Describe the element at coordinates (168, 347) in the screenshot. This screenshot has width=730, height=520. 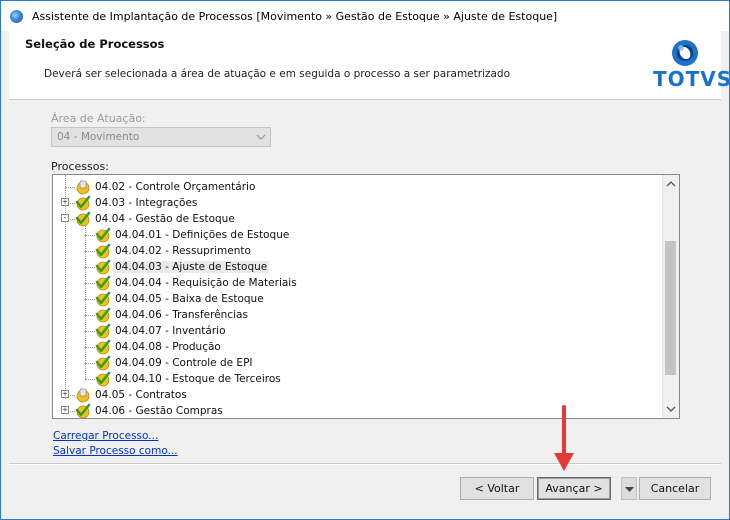
I see `tree-item-label: 04.04.08 - Produção` at that location.